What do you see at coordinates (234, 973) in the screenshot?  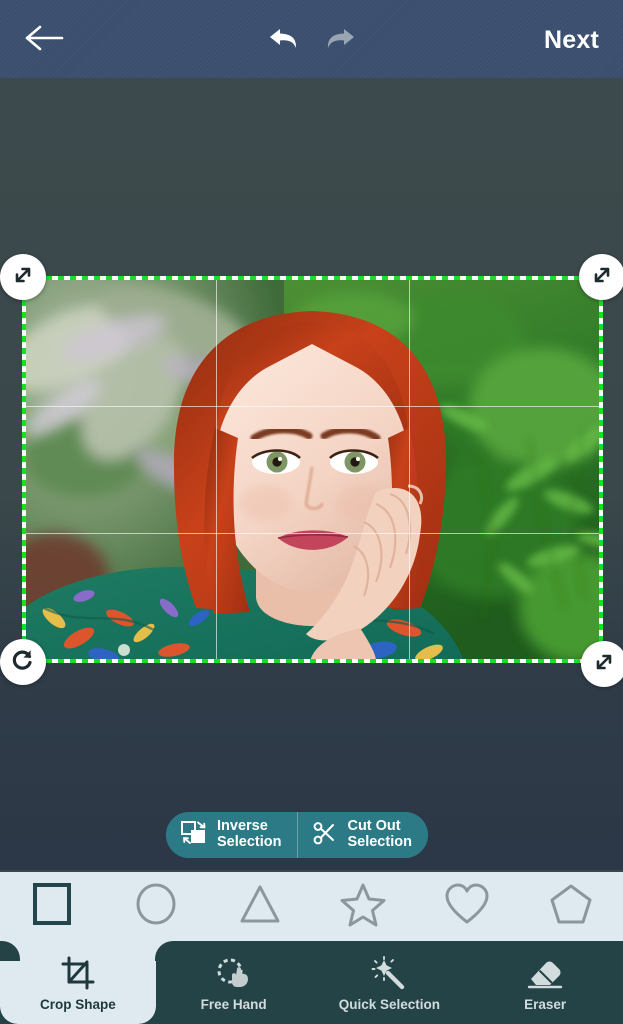 I see `free-hand-icon` at bounding box center [234, 973].